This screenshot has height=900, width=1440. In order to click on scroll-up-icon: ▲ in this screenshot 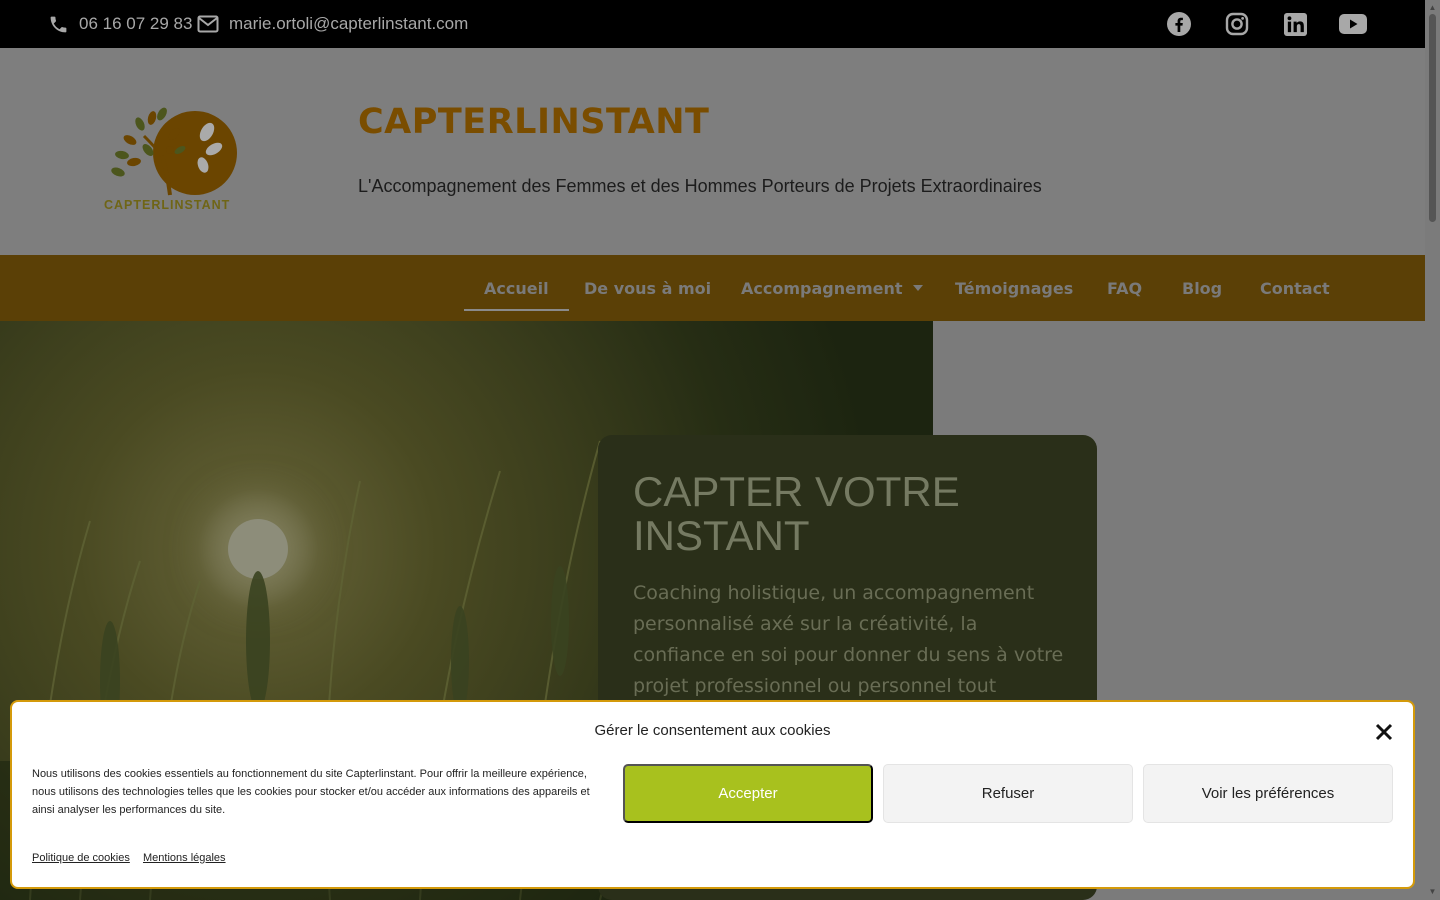, I will do `click(1432, 7)`.